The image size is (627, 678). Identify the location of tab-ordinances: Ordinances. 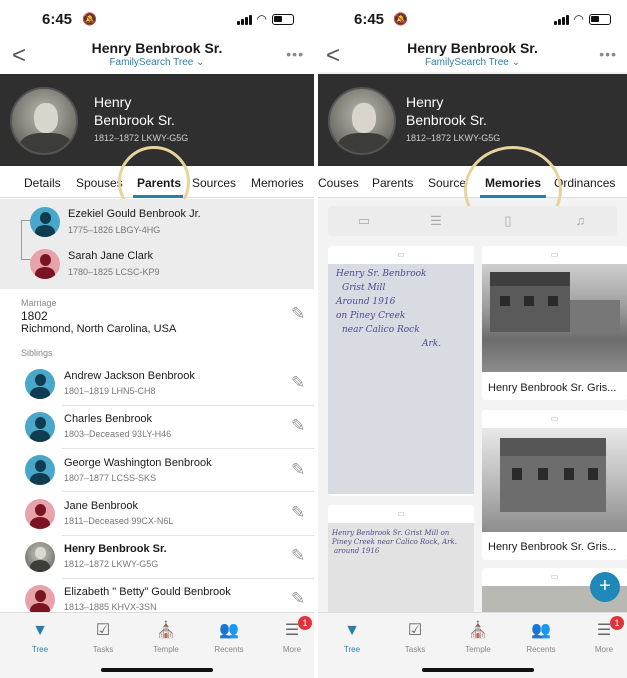
(584, 183).